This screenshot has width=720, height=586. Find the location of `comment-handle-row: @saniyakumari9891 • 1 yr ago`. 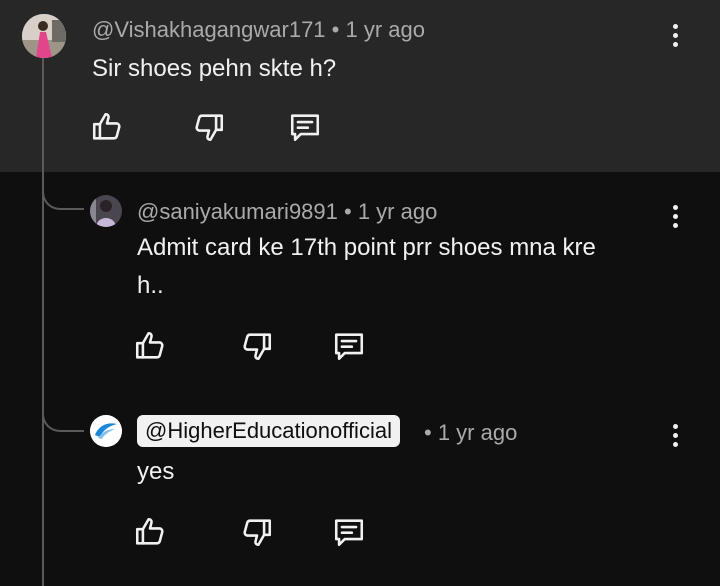

comment-handle-row: @saniyakumari9891 • 1 yr ago is located at coordinates (287, 212).